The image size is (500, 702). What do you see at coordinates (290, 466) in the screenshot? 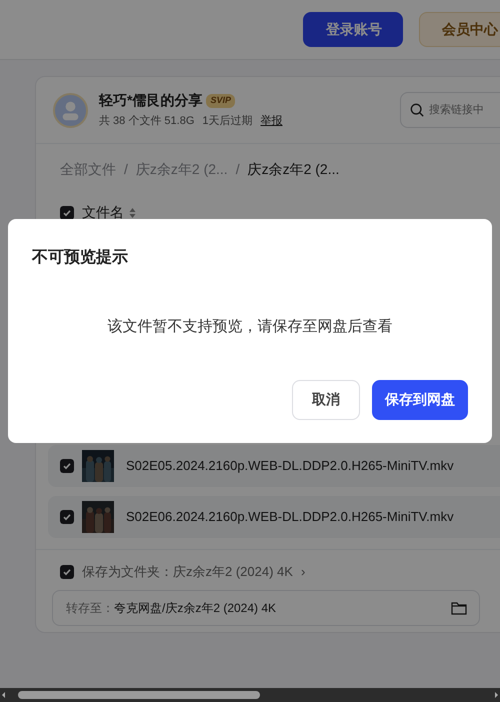
I see `file-name: S02E05.2024.2160p.WEB-DL.DDP2.0.H265-MiniTV.mkv` at bounding box center [290, 466].